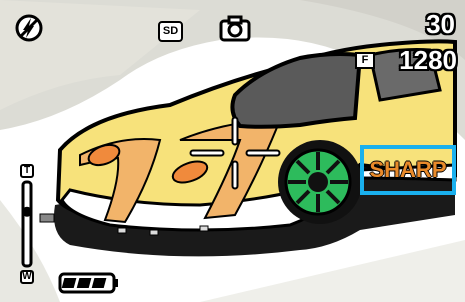 This screenshot has height=302, width=465. I want to click on sharpness-setting-highlight: SHARP, so click(408, 170).